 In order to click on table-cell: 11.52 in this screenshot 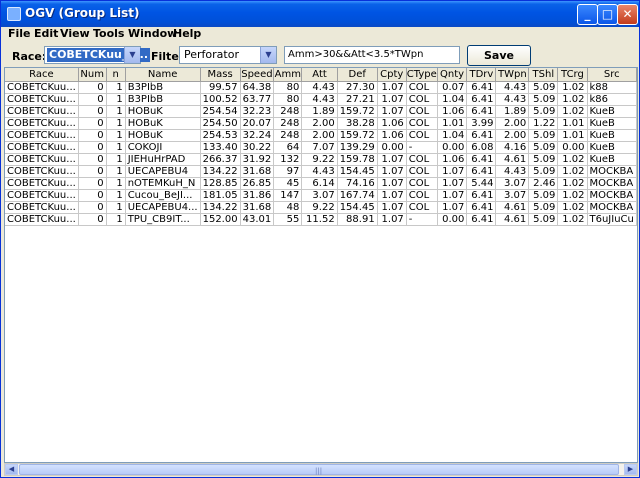, I will do `click(319, 219)`.